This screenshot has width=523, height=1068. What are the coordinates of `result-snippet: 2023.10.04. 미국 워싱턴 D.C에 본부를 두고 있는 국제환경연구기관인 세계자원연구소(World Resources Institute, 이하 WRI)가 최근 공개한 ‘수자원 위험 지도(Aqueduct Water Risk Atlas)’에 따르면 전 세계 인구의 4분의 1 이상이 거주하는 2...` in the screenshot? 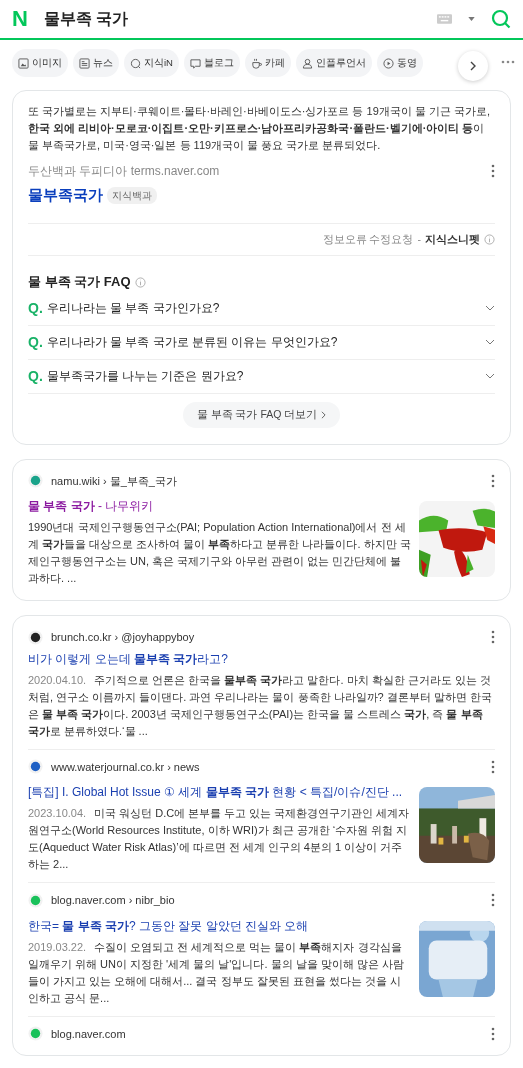 It's located at (219, 839).